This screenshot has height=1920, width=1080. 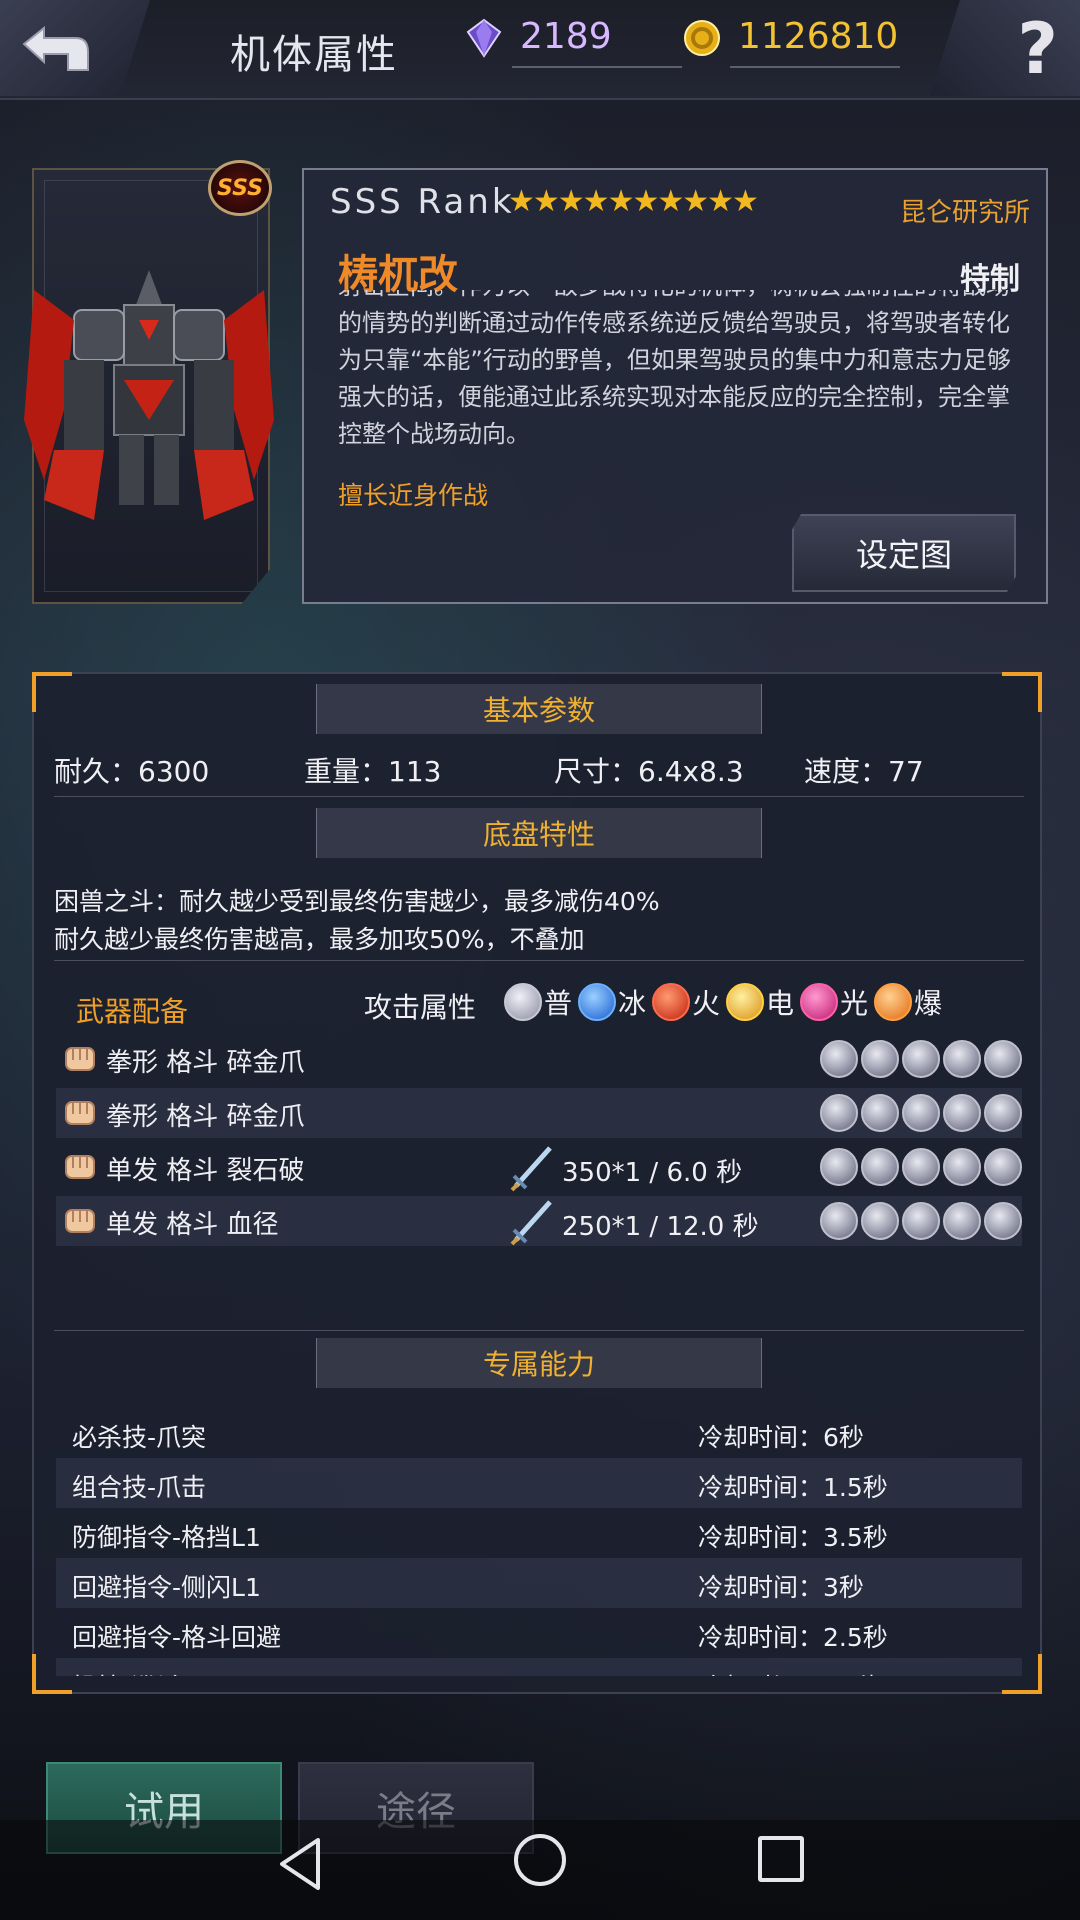 I want to click on attr-fire: 火, so click(x=686, y=1002).